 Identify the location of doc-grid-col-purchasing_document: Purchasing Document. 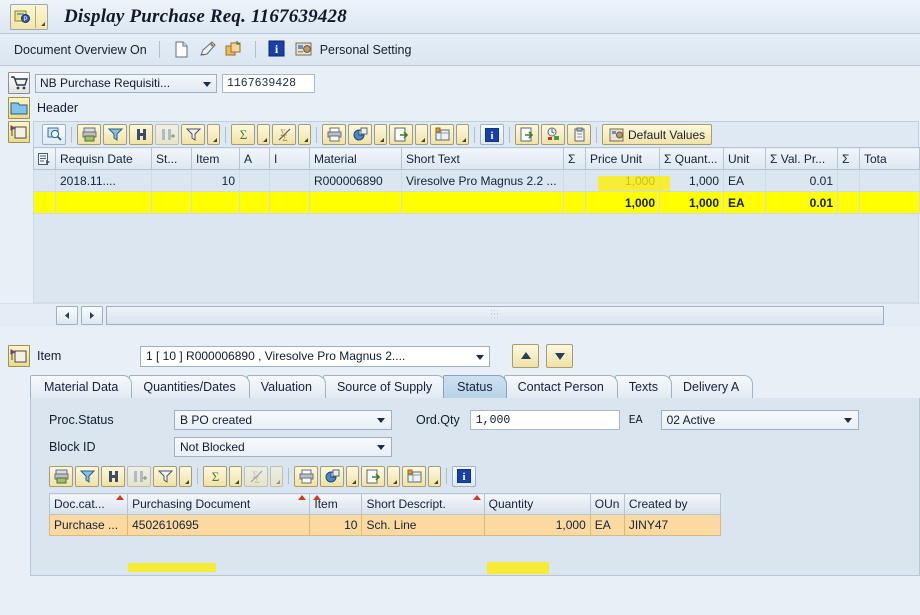
(219, 504).